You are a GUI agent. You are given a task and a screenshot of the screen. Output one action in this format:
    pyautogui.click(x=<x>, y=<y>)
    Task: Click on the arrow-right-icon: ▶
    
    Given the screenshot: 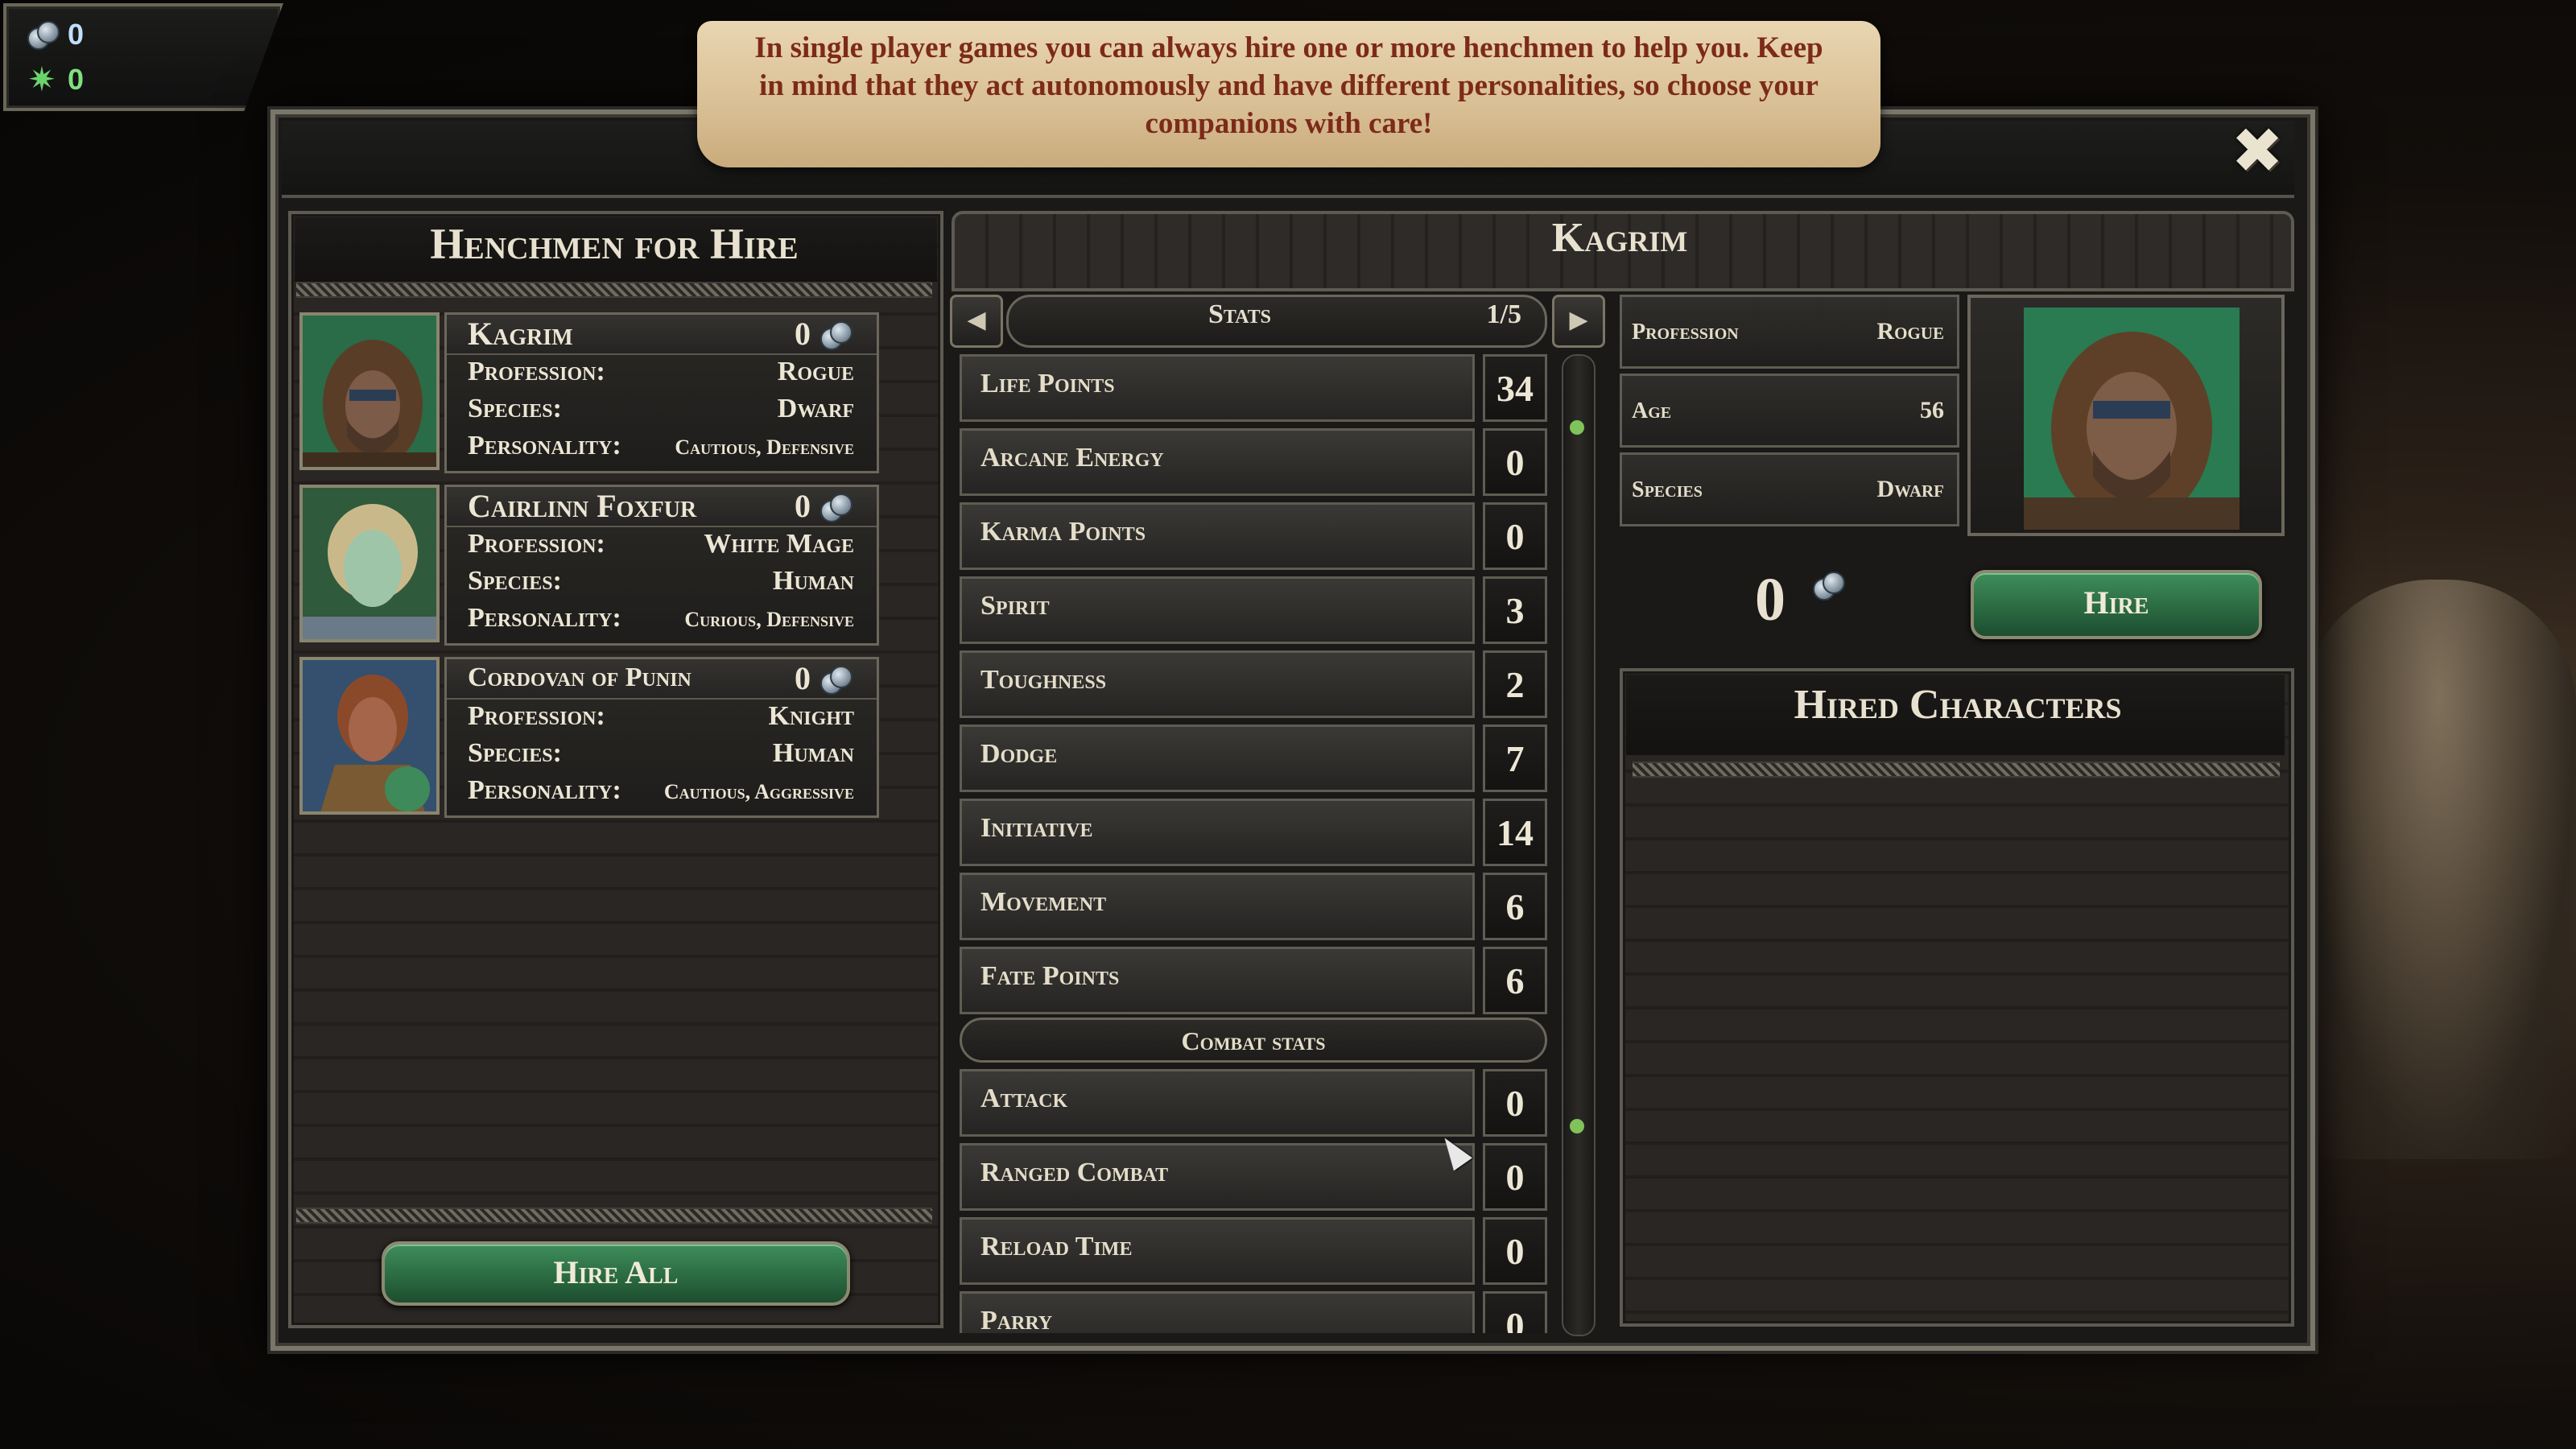 What is the action you would take?
    pyautogui.click(x=1578, y=321)
    